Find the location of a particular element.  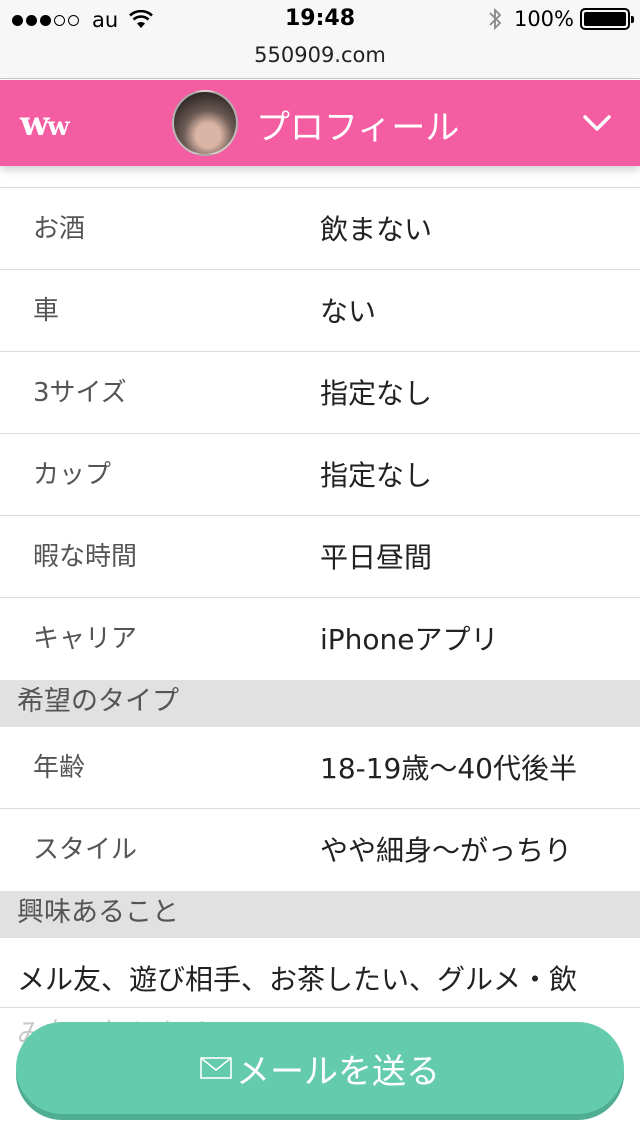

mail-icon is located at coordinates (216, 1068).